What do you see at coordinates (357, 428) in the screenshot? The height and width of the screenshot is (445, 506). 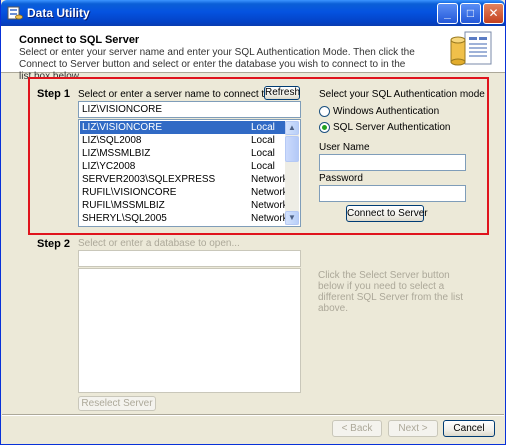 I see `back-button: < Back` at bounding box center [357, 428].